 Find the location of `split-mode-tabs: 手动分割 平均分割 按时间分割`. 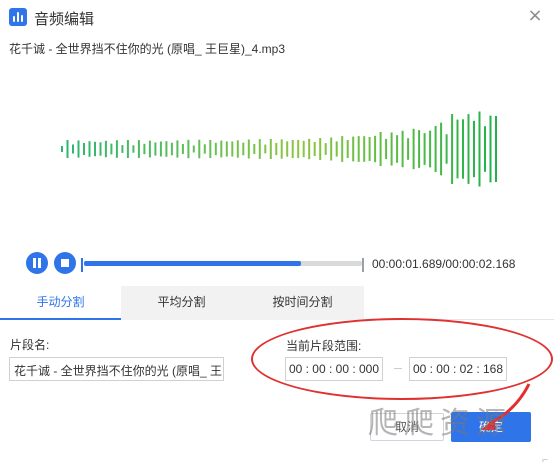

split-mode-tabs: 手动分割 平均分割 按时间分割 is located at coordinates (182, 303).